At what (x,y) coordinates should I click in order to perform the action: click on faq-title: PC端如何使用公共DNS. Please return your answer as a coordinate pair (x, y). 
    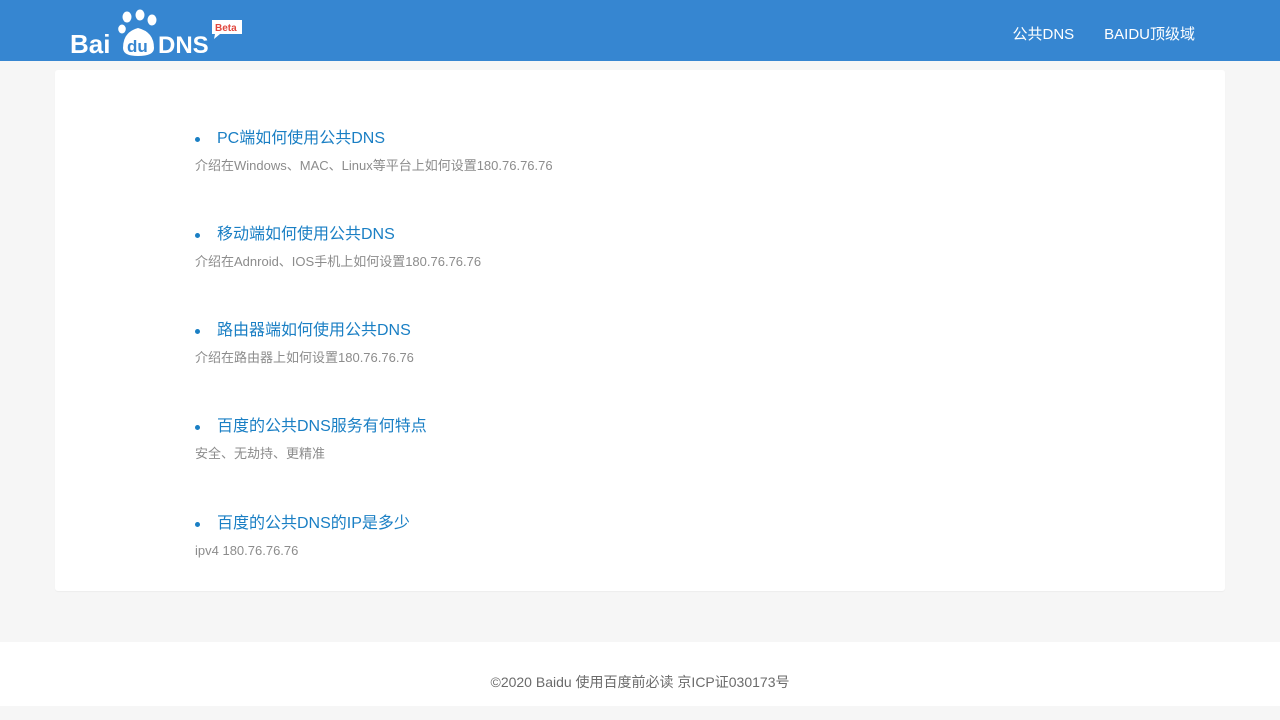
    Looking at the image, I should click on (301, 138).